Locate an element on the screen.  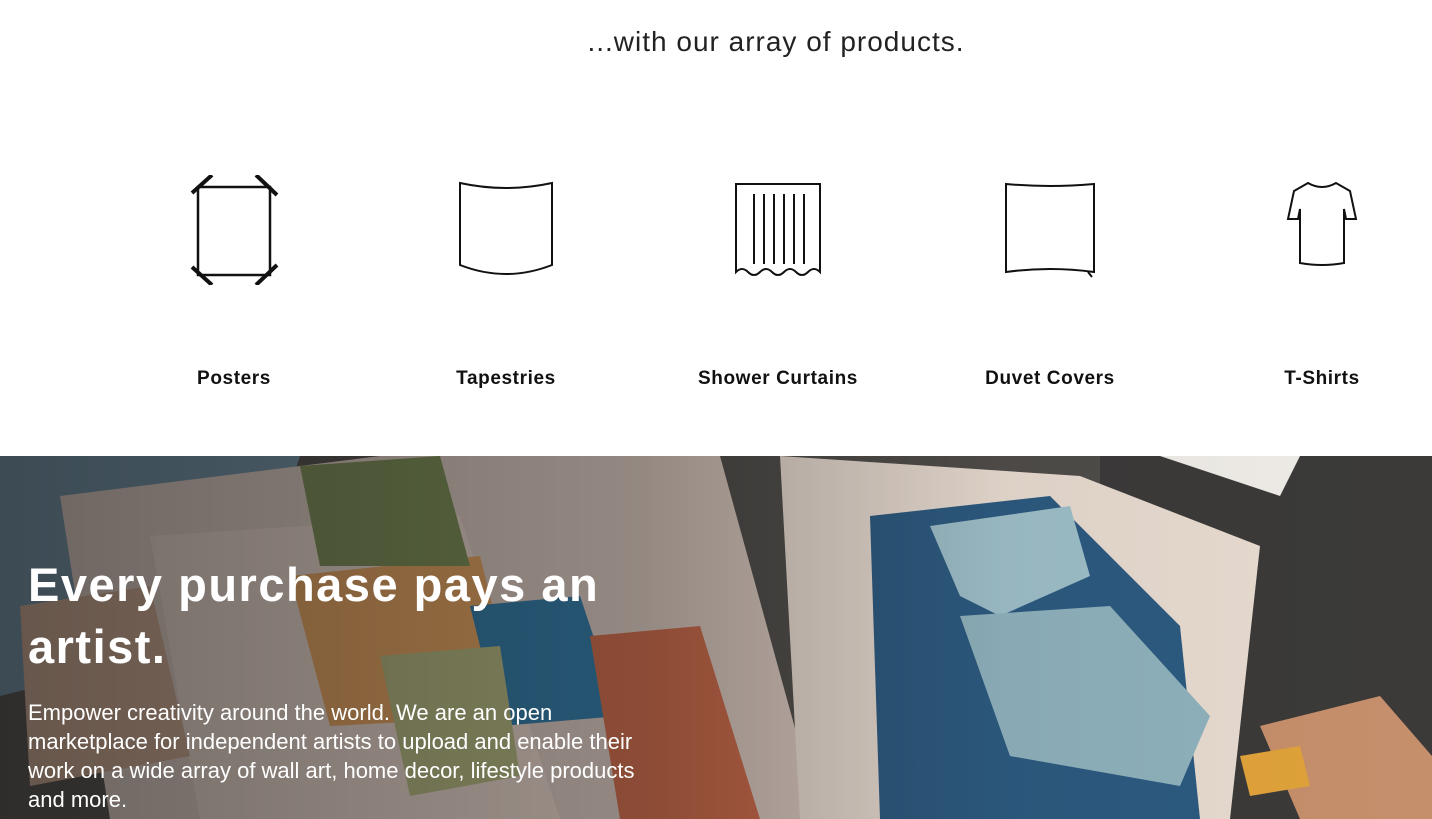
product-label: T-Shirts is located at coordinates (1322, 378).